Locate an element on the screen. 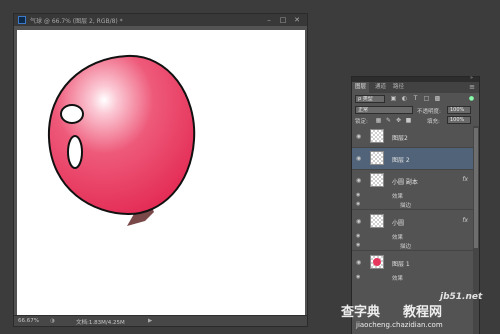  close-icon: ✕ is located at coordinates (297, 20).